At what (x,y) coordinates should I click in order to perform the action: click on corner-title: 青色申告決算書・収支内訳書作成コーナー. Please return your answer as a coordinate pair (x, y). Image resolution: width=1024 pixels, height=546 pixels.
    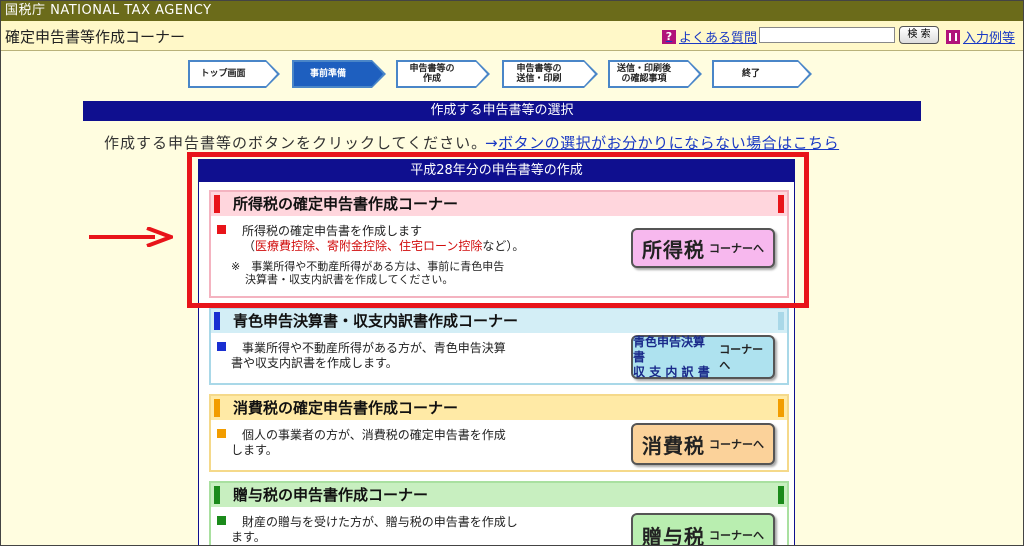
    Looking at the image, I should click on (499, 321).